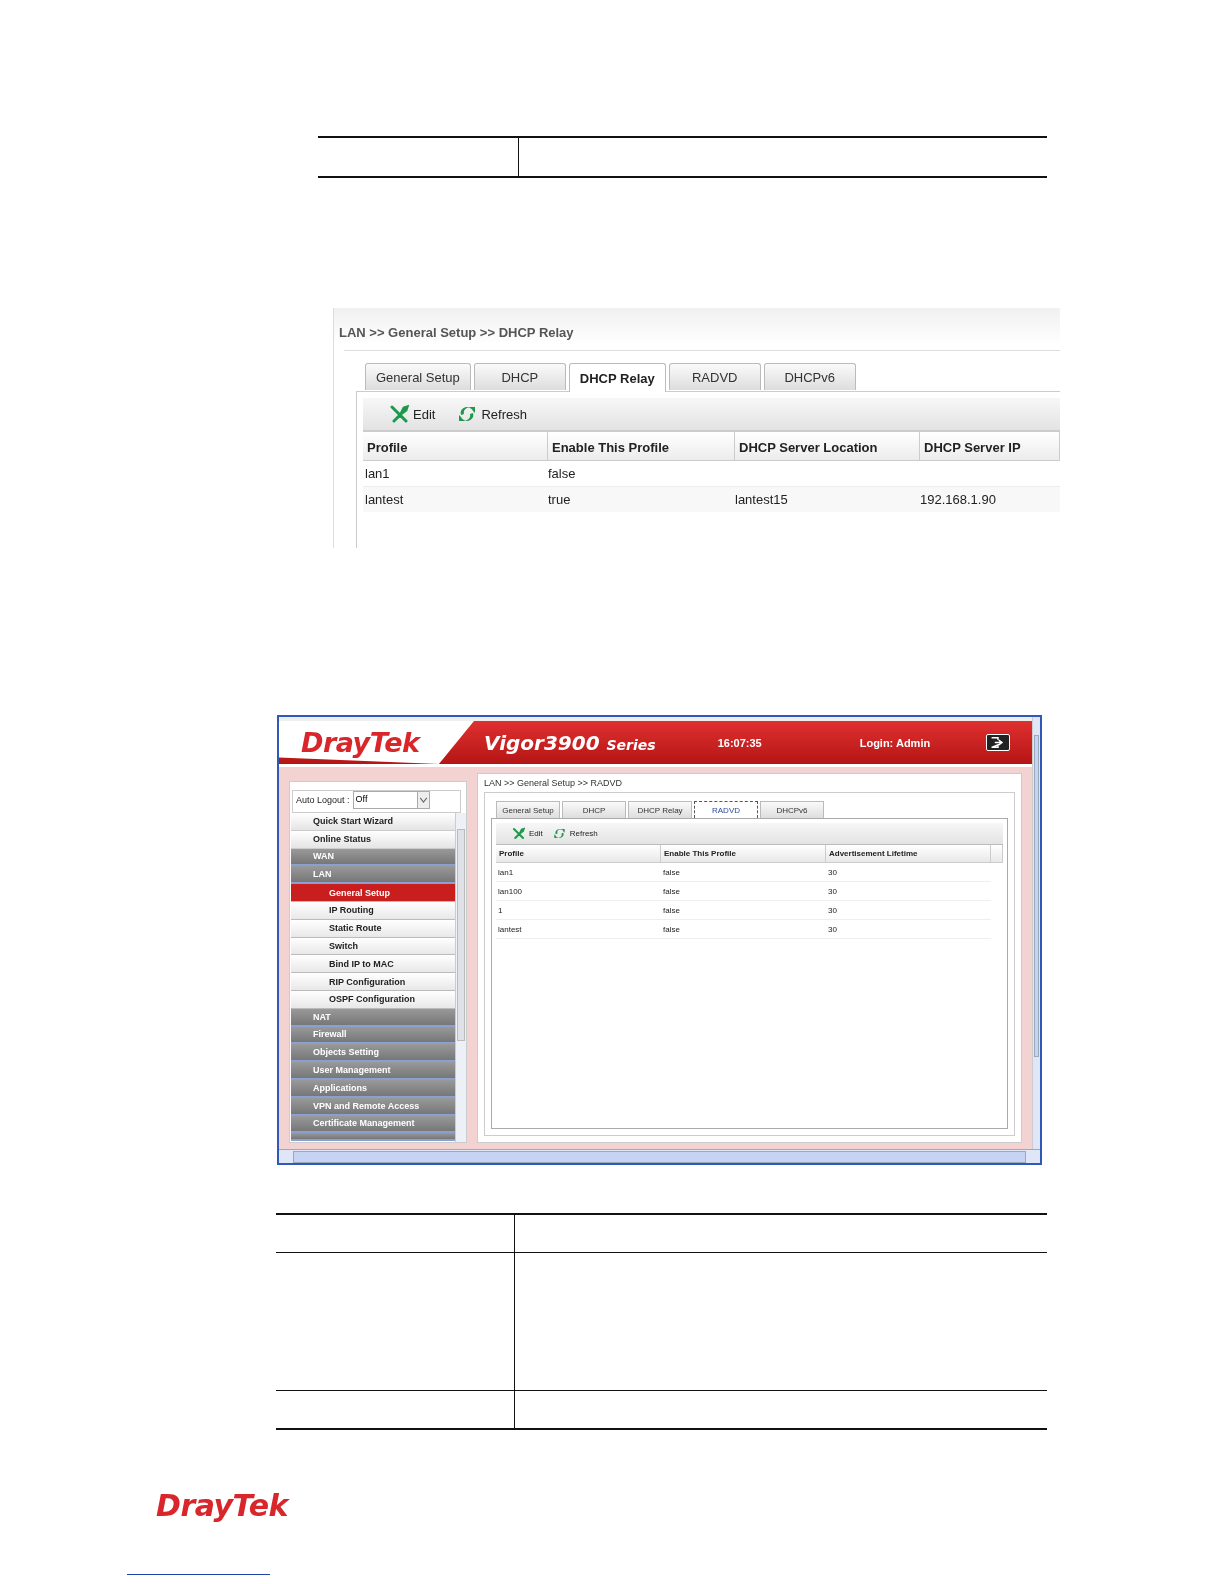 Image resolution: width=1224 pixels, height=1584 pixels. What do you see at coordinates (990, 446) in the screenshot?
I see `column-header: DHCP Server IP` at bounding box center [990, 446].